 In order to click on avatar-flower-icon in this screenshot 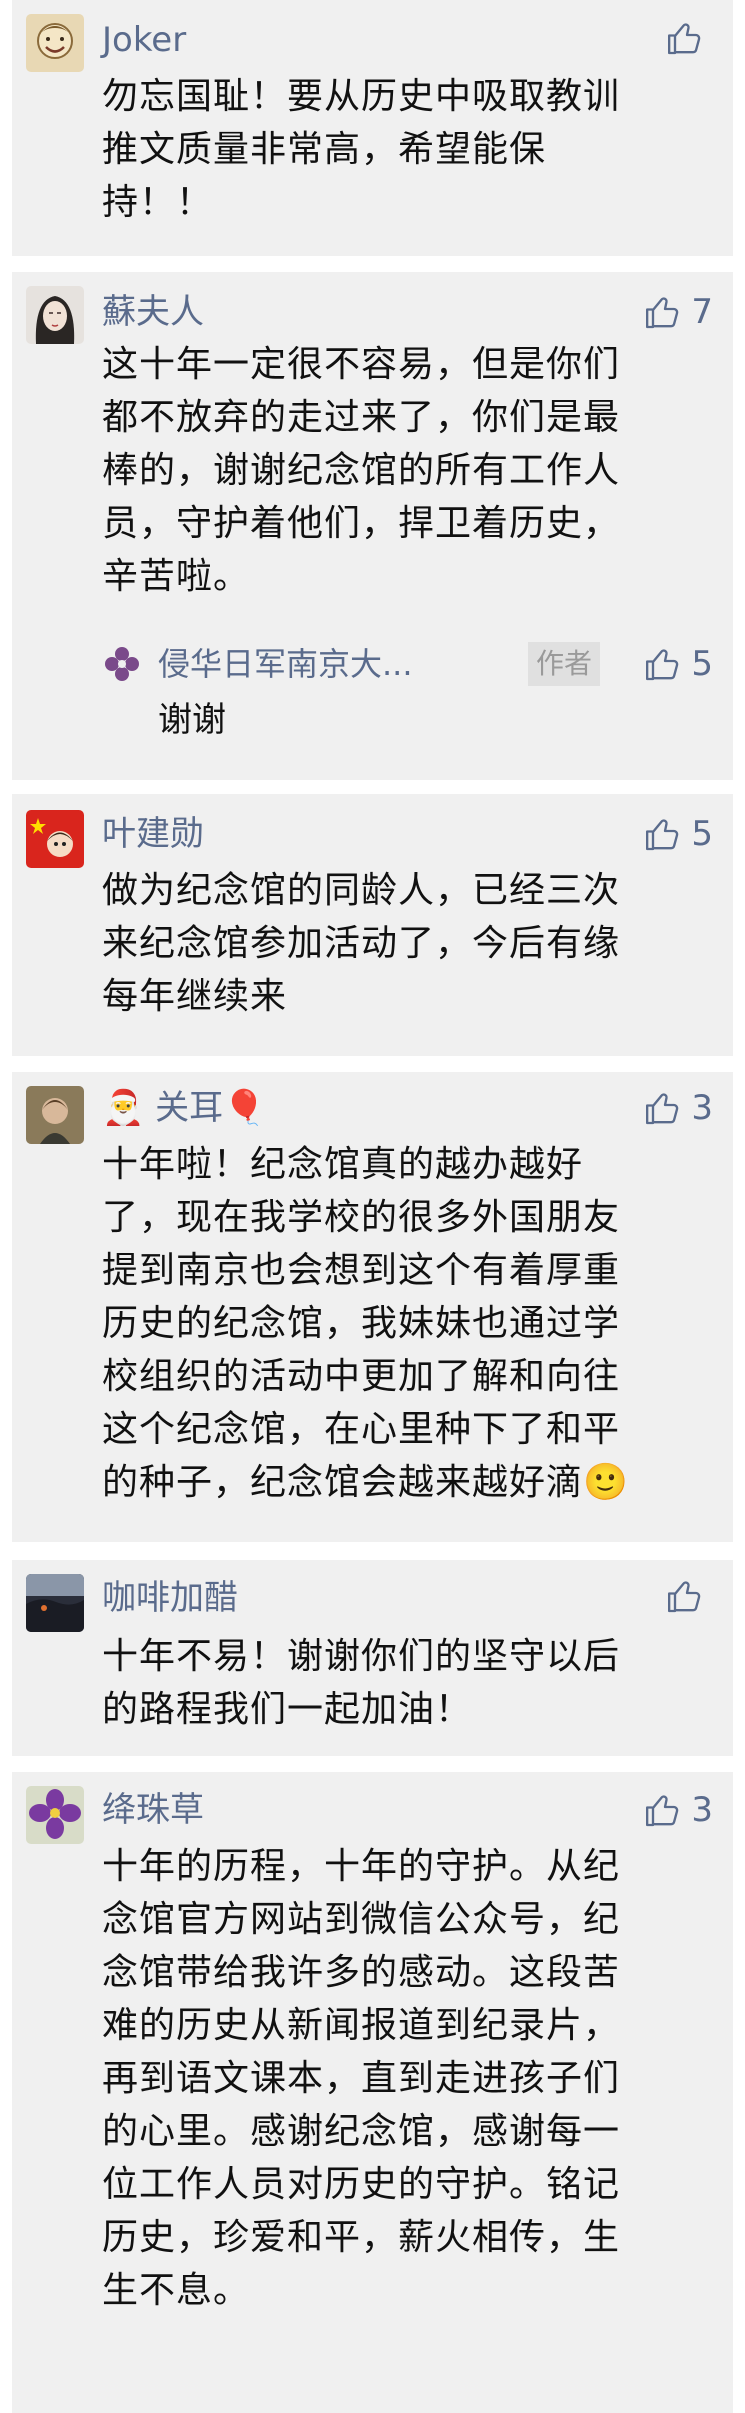, I will do `click(55, 1815)`.